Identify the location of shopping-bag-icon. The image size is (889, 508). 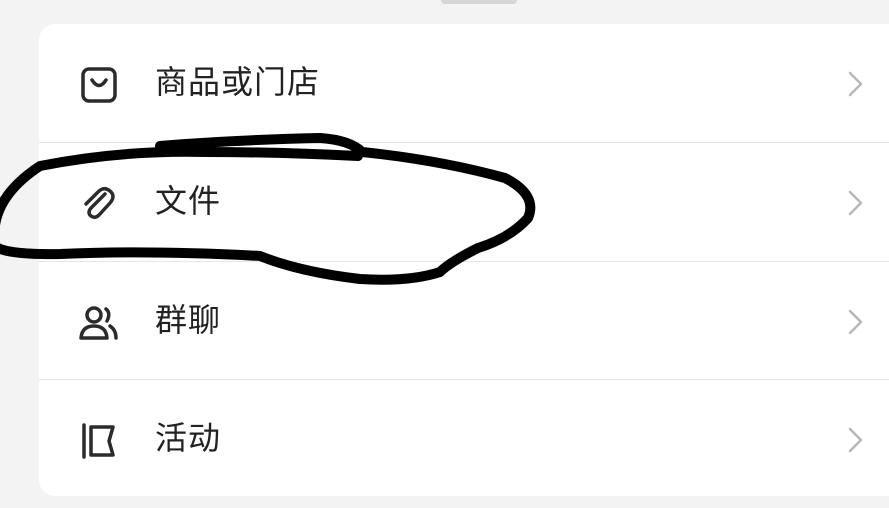
(99, 85).